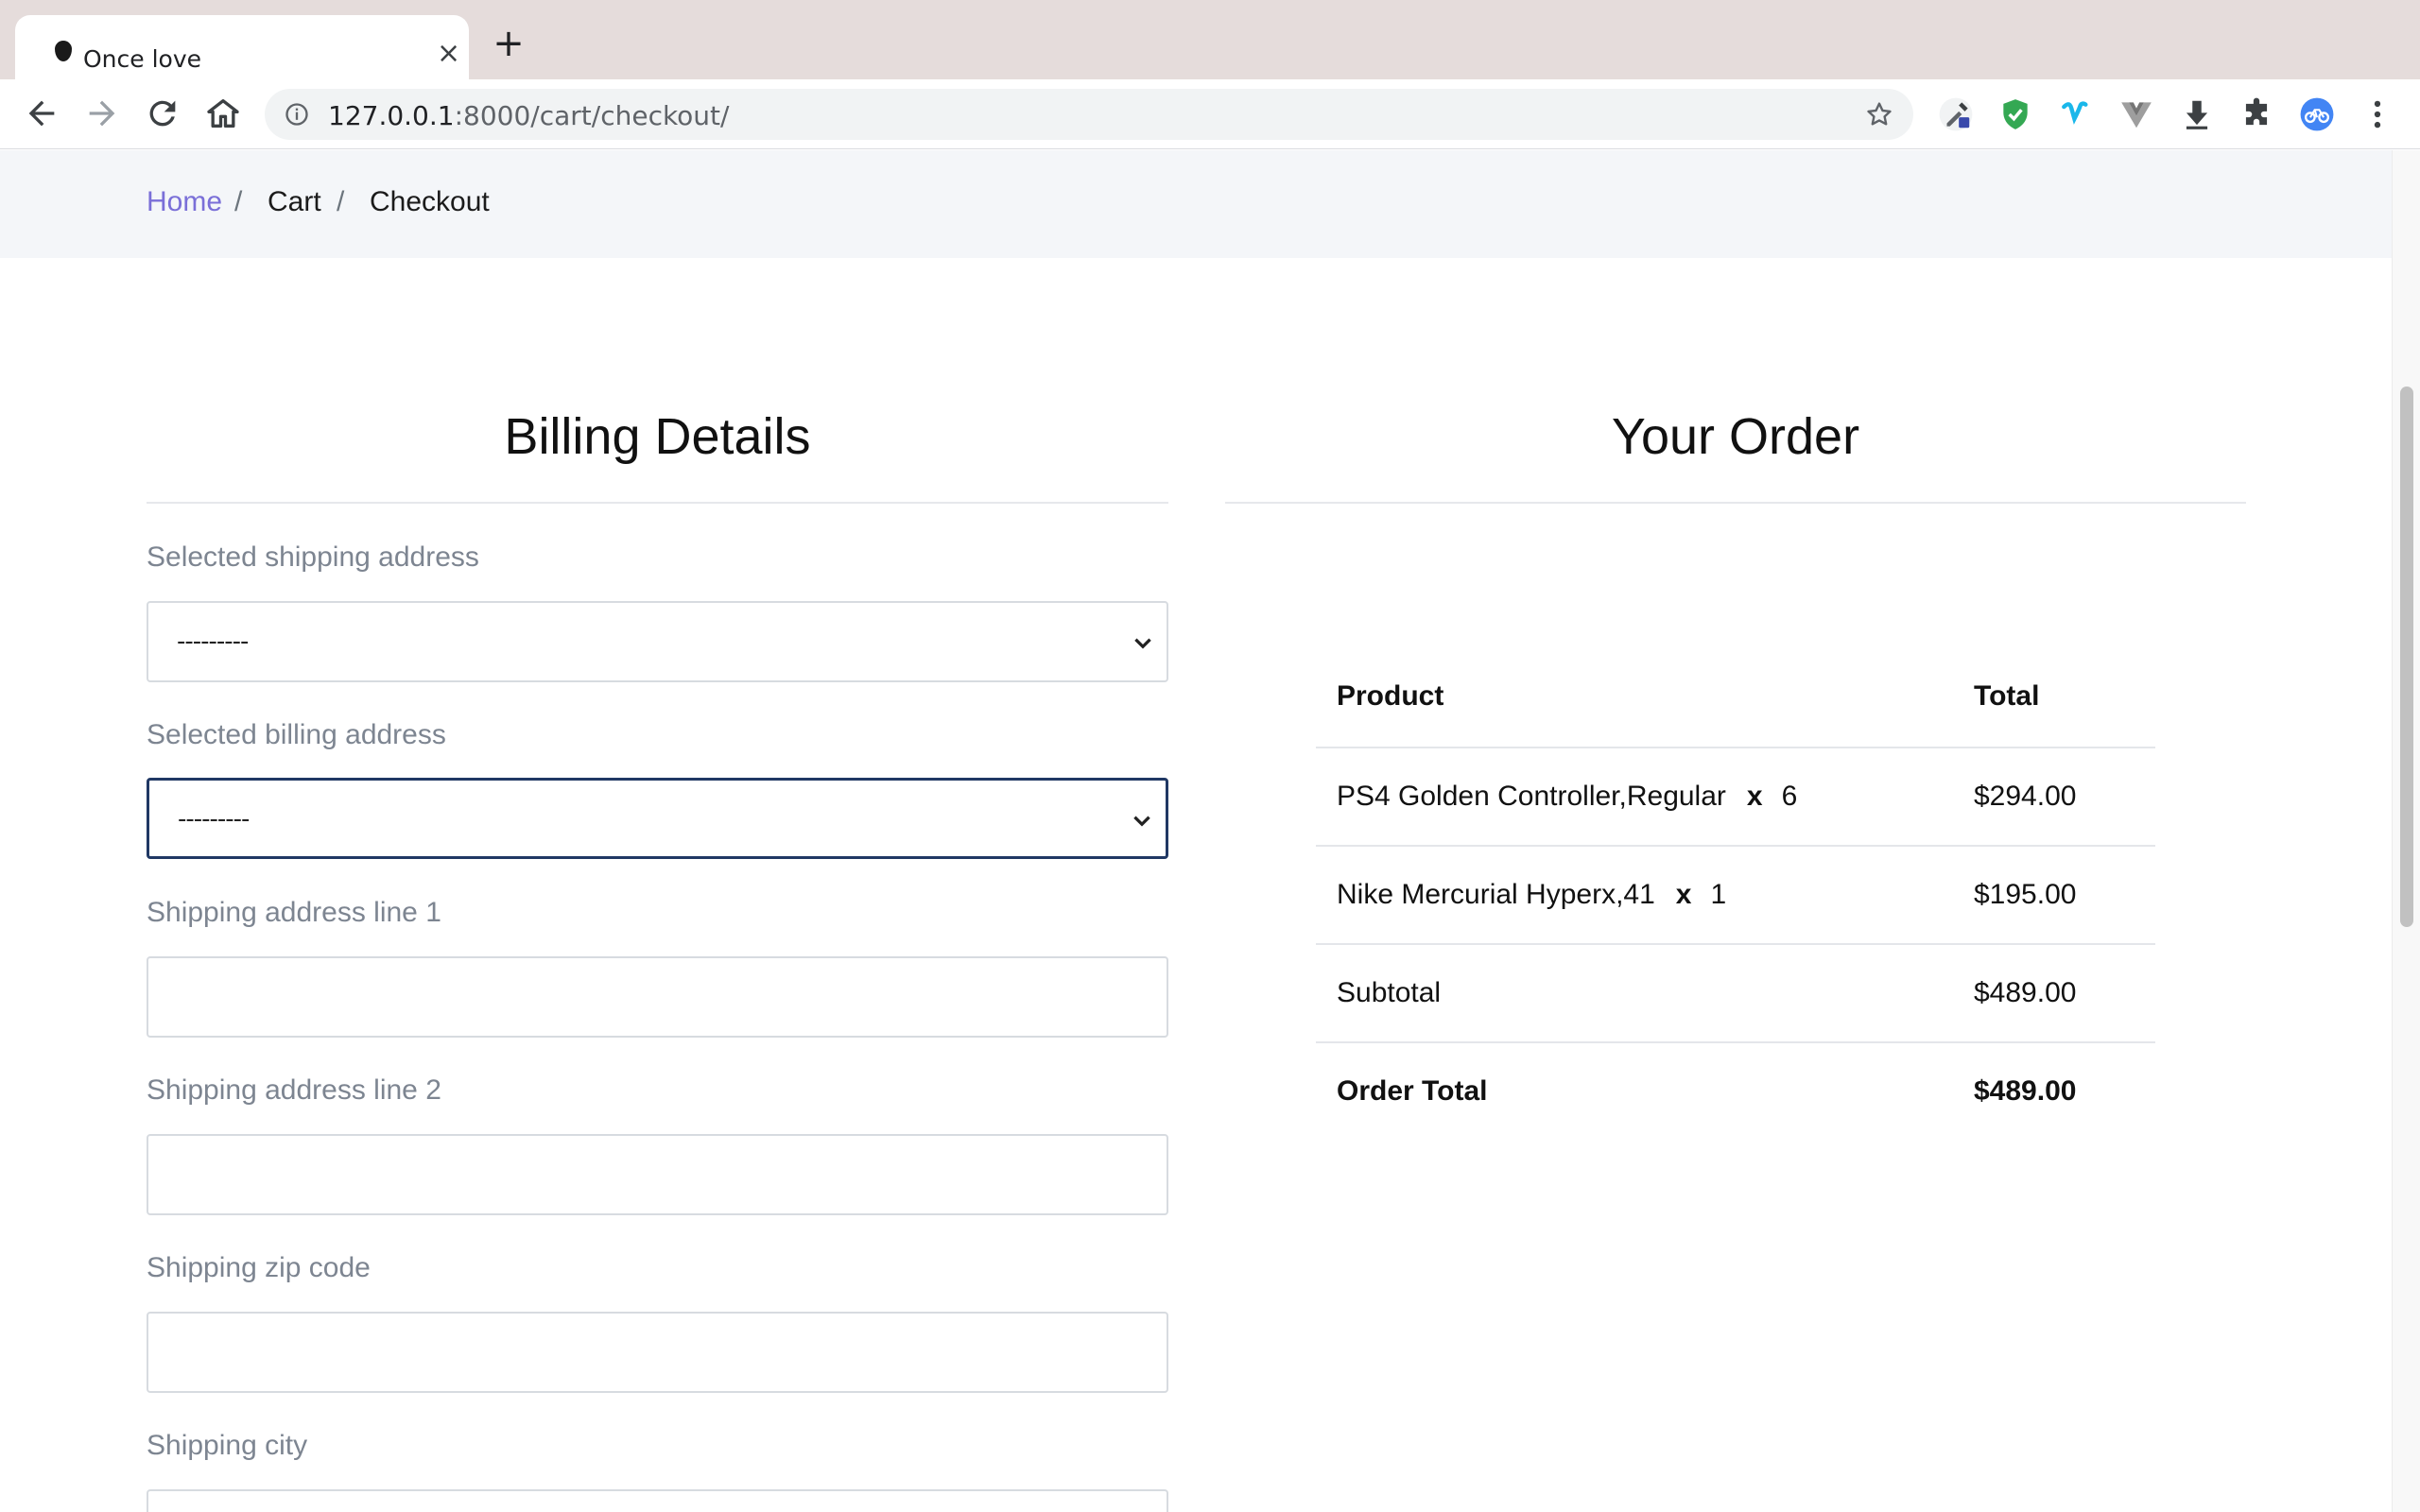 This screenshot has height=1512, width=2420. Describe the element at coordinates (2256, 114) in the screenshot. I see `extensions-puzzle-icon` at that location.